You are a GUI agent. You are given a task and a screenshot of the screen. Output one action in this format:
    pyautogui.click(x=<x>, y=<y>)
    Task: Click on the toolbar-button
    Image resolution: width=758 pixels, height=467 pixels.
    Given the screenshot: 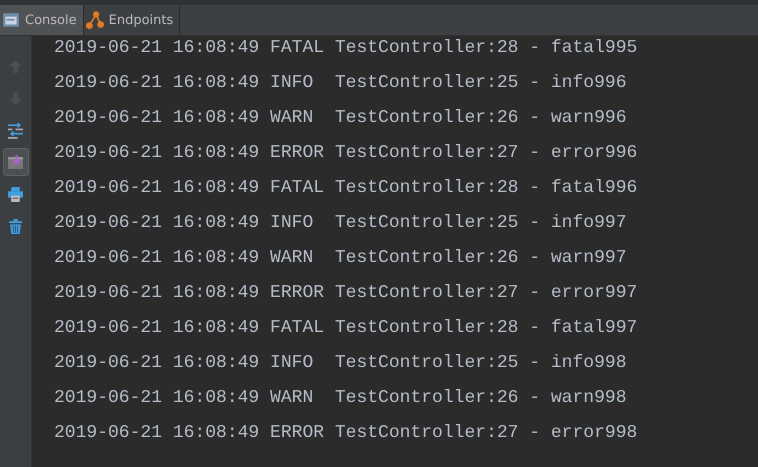 What is the action you would take?
    pyautogui.click(x=15, y=162)
    